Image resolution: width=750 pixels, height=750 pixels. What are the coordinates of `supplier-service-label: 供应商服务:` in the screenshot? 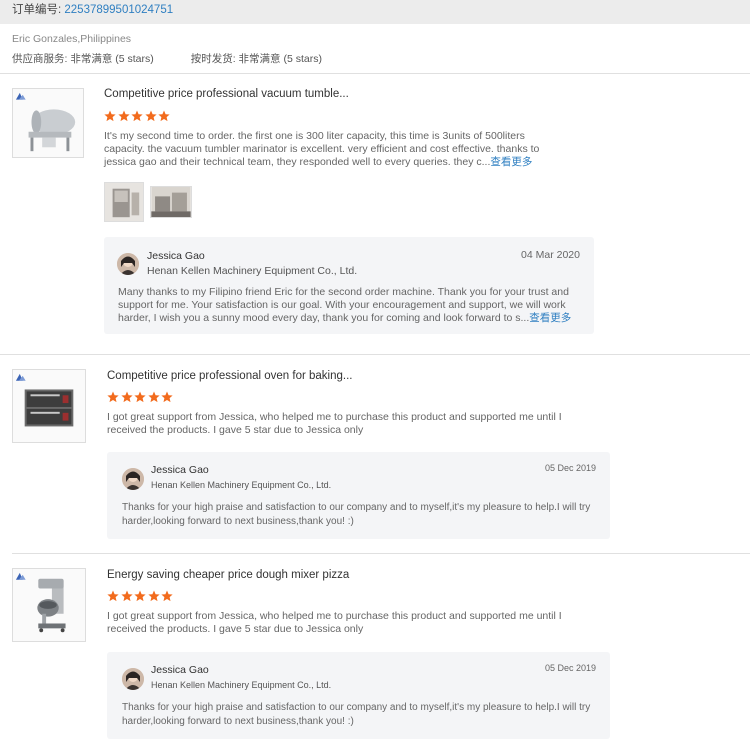 It's located at (41, 59).